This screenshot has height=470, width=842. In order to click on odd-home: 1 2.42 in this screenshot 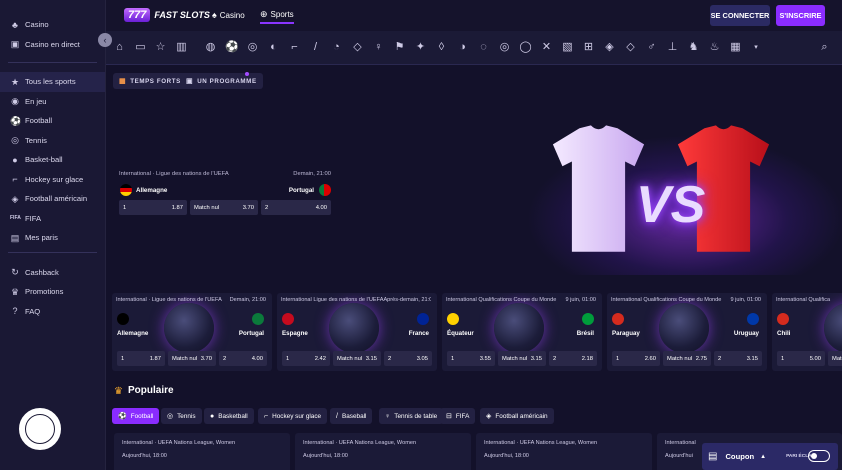, I will do `click(306, 358)`.